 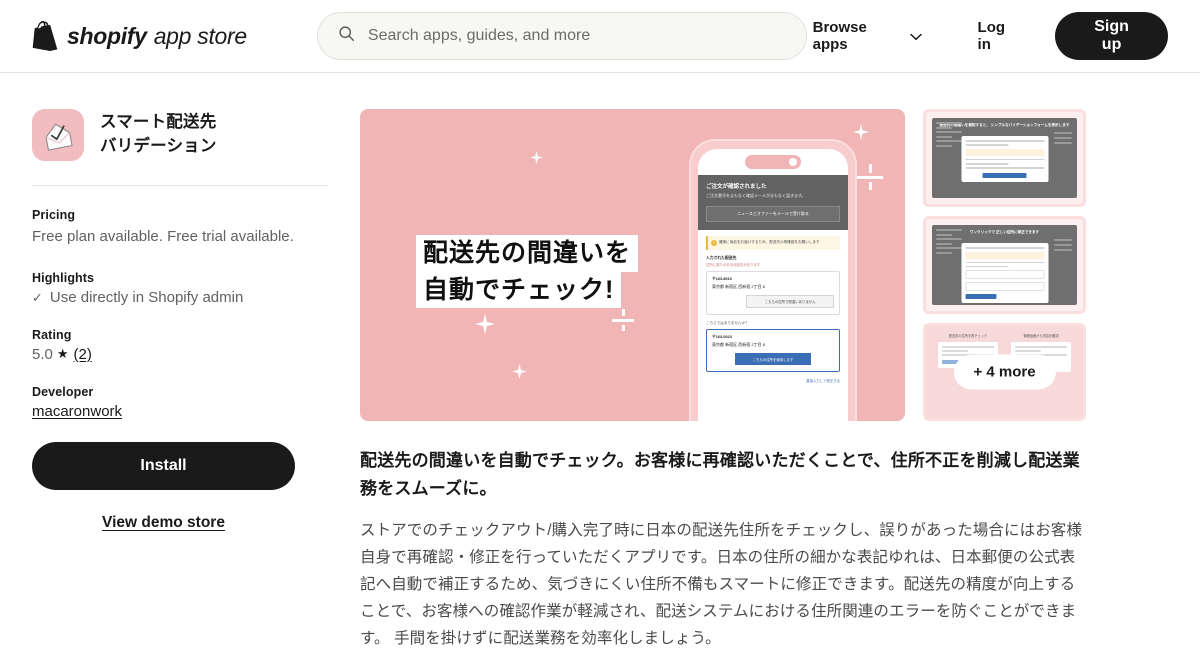 I want to click on app-title-line-1: スマート配送先, so click(x=158, y=122).